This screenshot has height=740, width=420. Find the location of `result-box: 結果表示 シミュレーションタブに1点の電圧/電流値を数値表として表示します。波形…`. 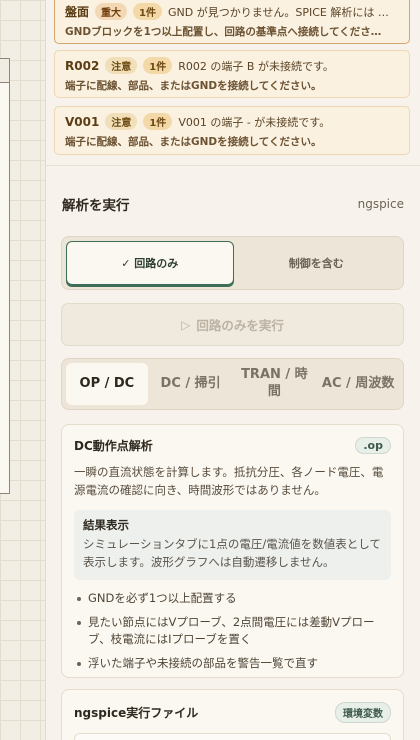

result-box: 結果表示 シミュレーションタブに1点の電圧/電流値を数値表として表示します。波形… is located at coordinates (232, 544).